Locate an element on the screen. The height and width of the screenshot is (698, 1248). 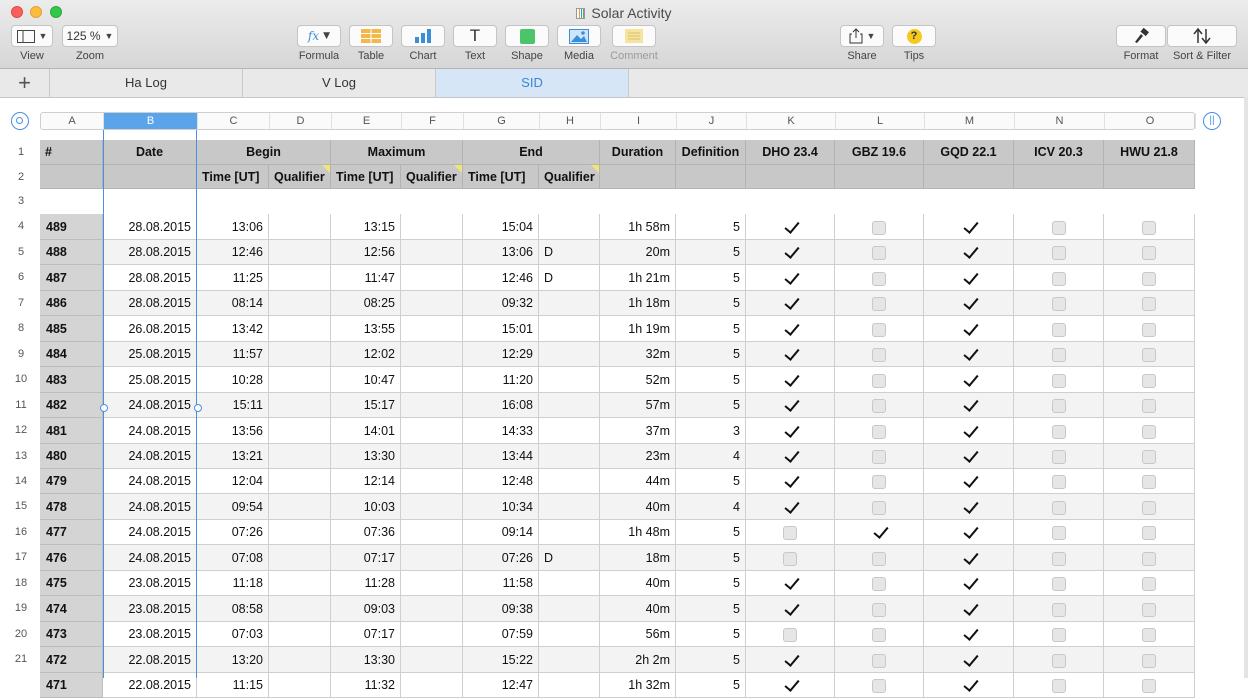
table-button is located at coordinates (371, 36).